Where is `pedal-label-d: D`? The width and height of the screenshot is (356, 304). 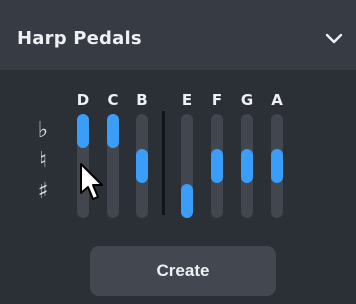 pedal-label-d: D is located at coordinates (83, 100).